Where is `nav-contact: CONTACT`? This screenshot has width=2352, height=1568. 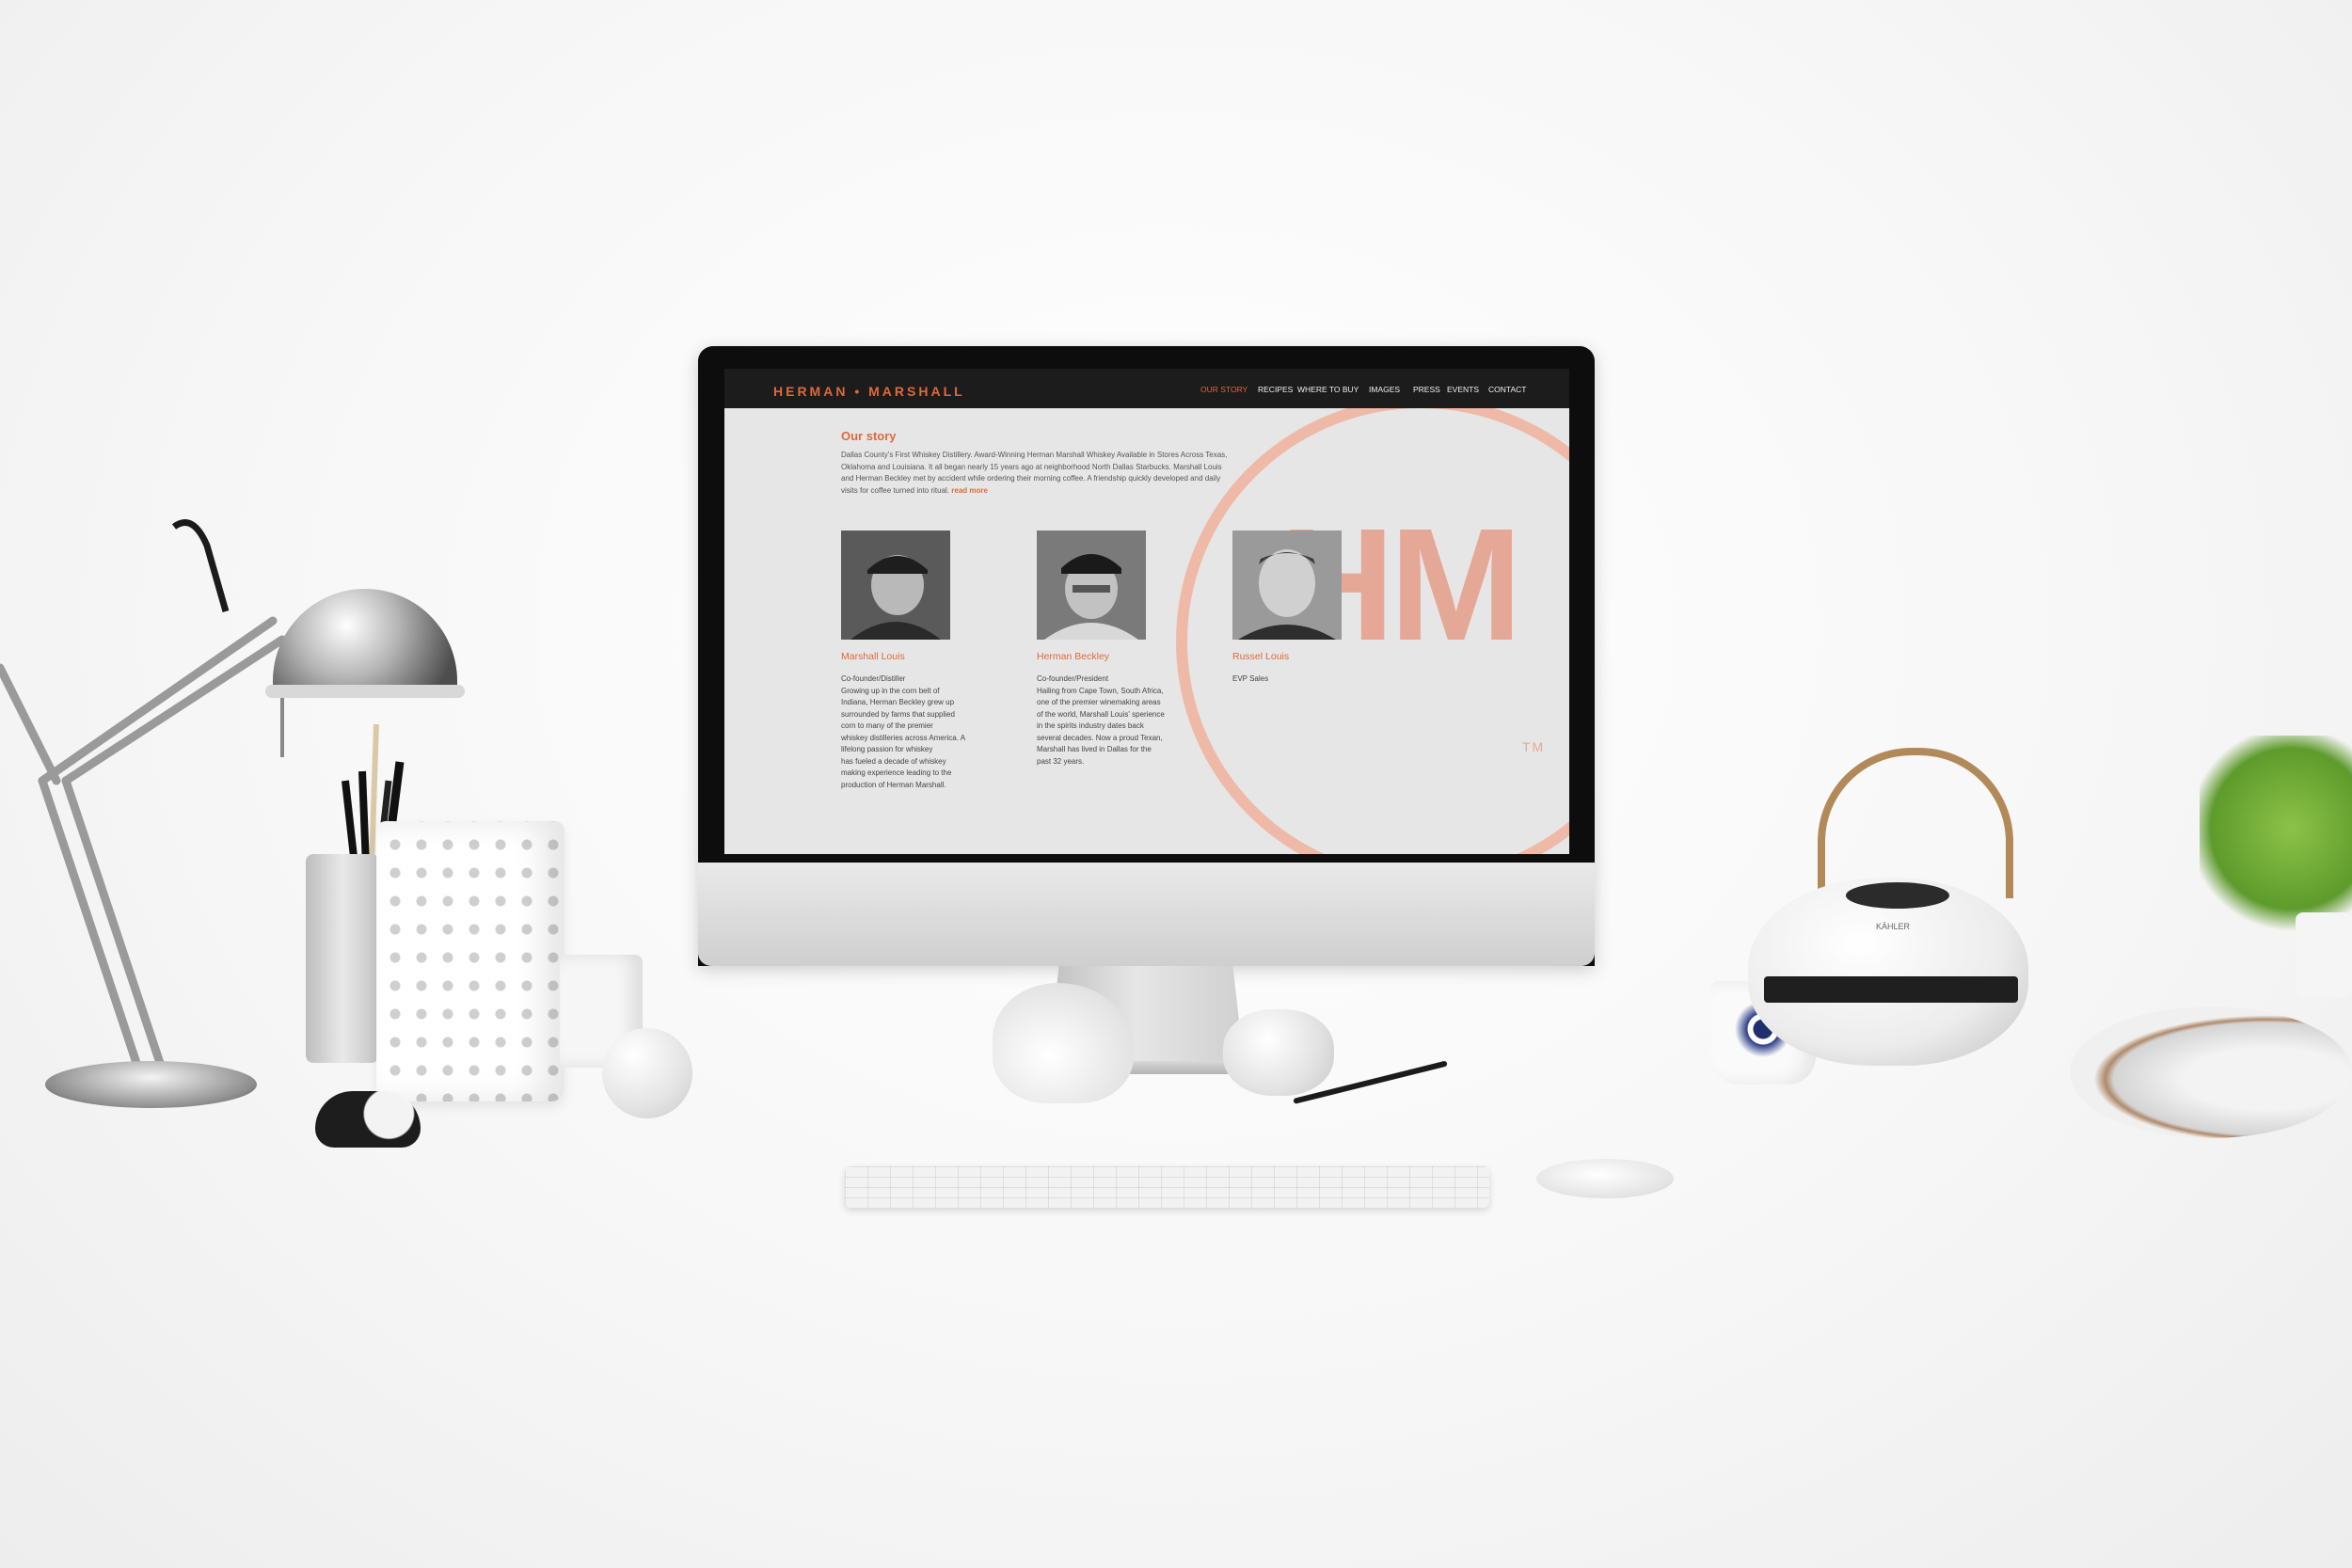
nav-contact: CONTACT is located at coordinates (1507, 389).